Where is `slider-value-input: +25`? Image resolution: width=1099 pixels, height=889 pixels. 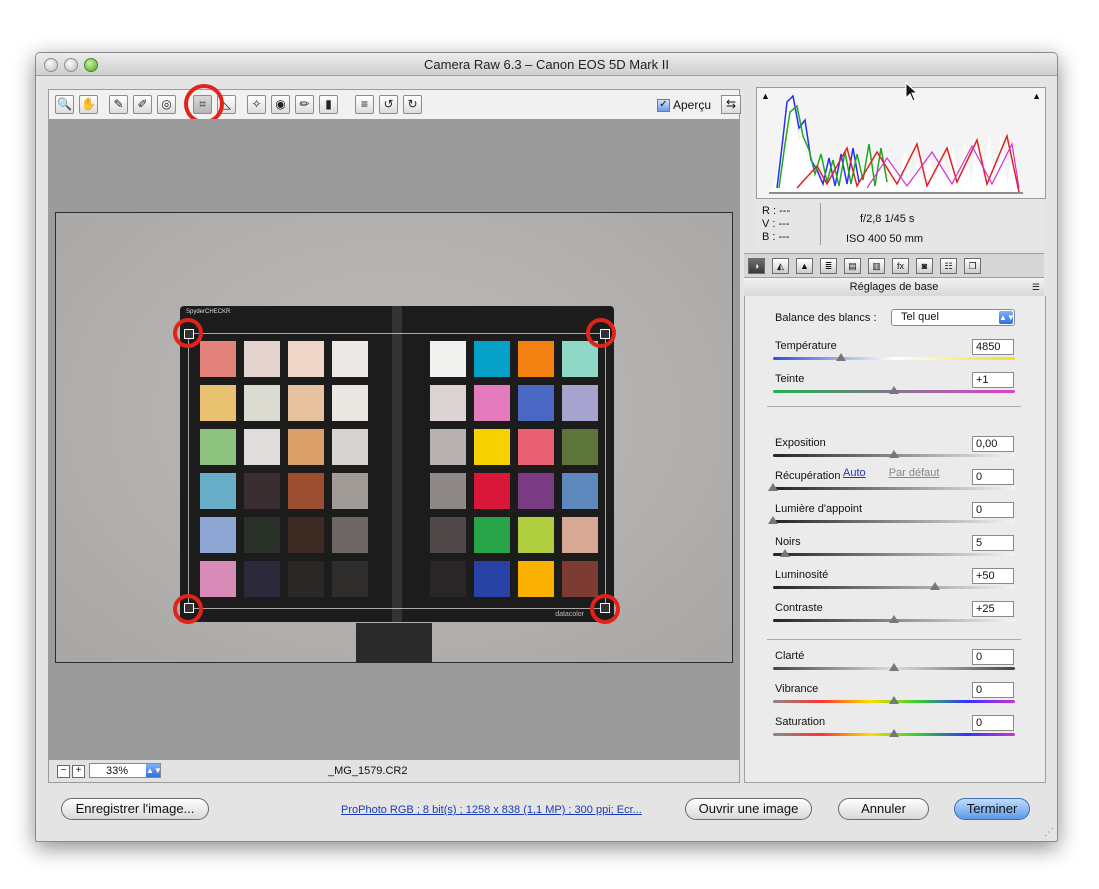 slider-value-input: +25 is located at coordinates (993, 609).